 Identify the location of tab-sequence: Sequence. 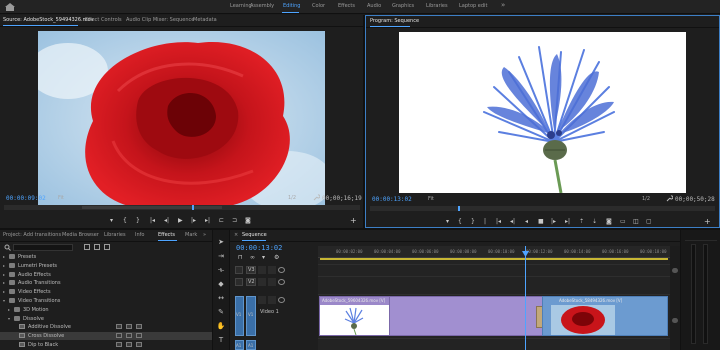
(254, 235).